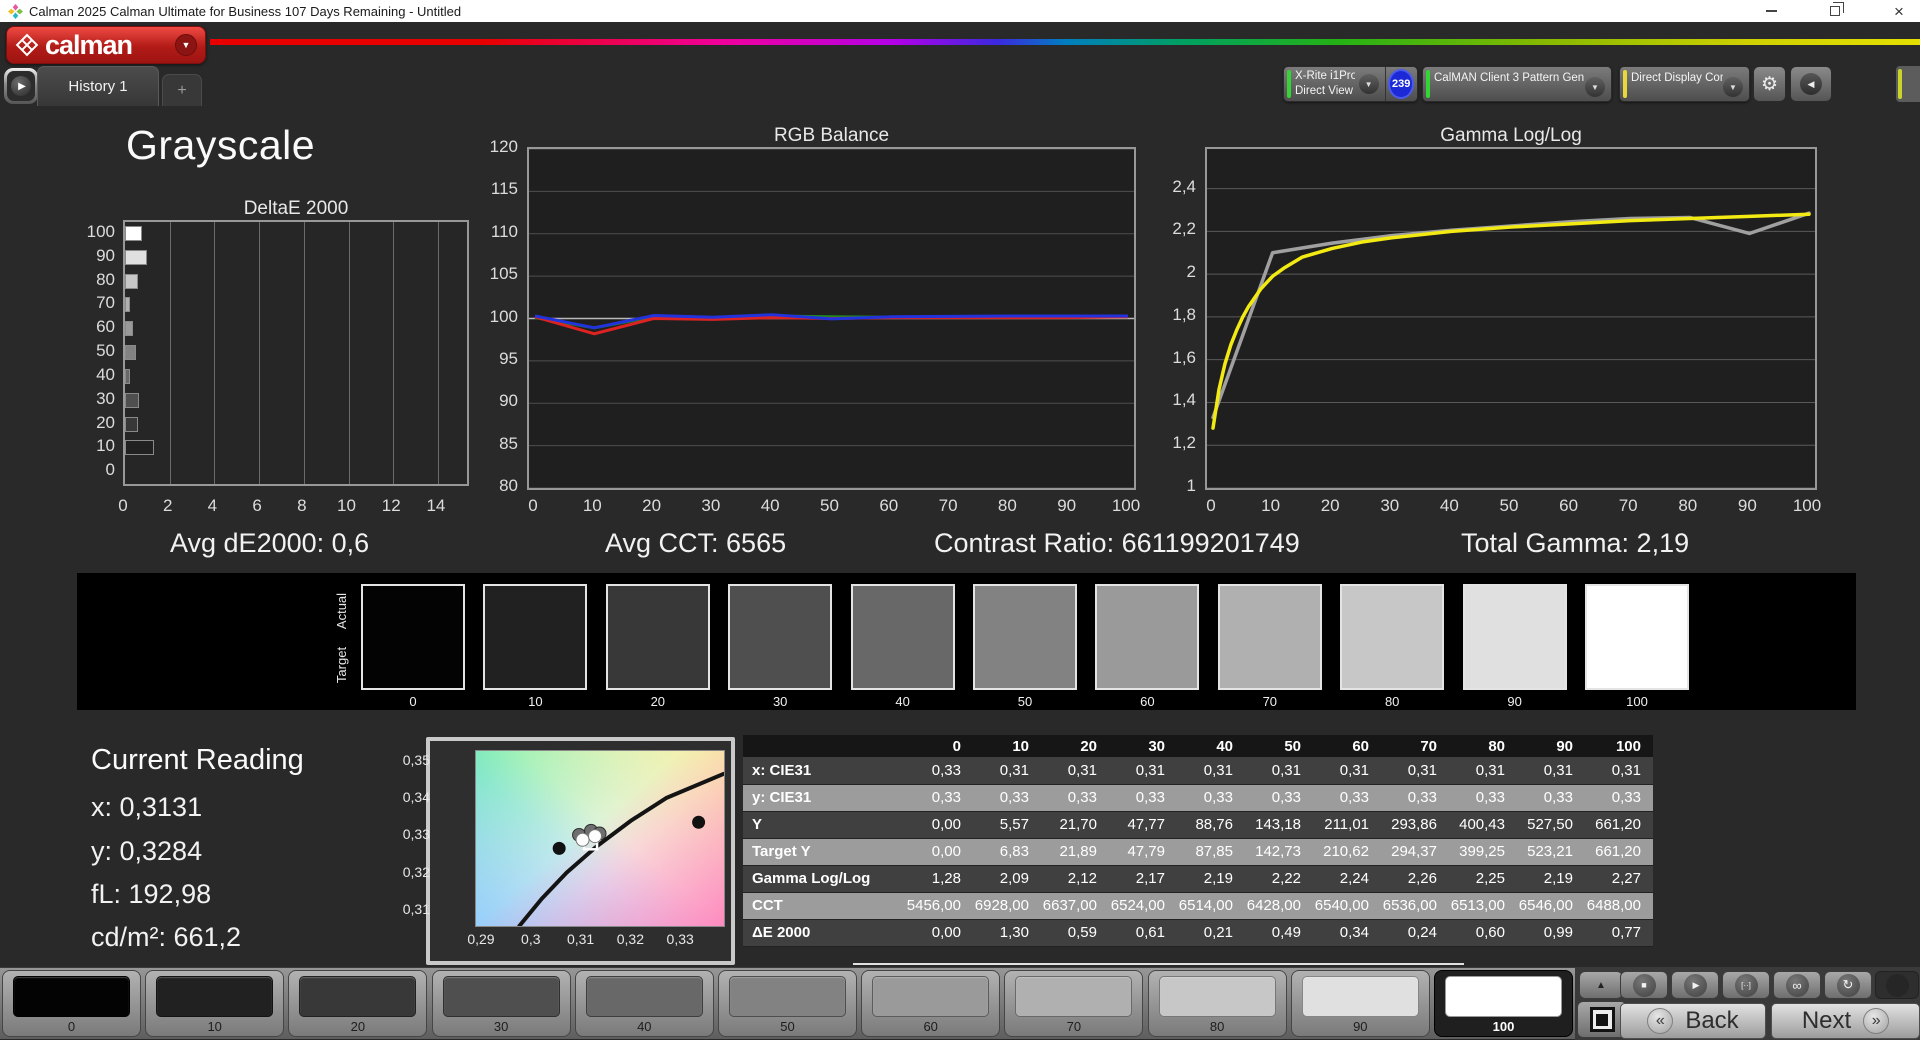 The width and height of the screenshot is (1920, 1040). Describe the element at coordinates (1619, 746) in the screenshot. I see `table-column-header: 100` at that location.